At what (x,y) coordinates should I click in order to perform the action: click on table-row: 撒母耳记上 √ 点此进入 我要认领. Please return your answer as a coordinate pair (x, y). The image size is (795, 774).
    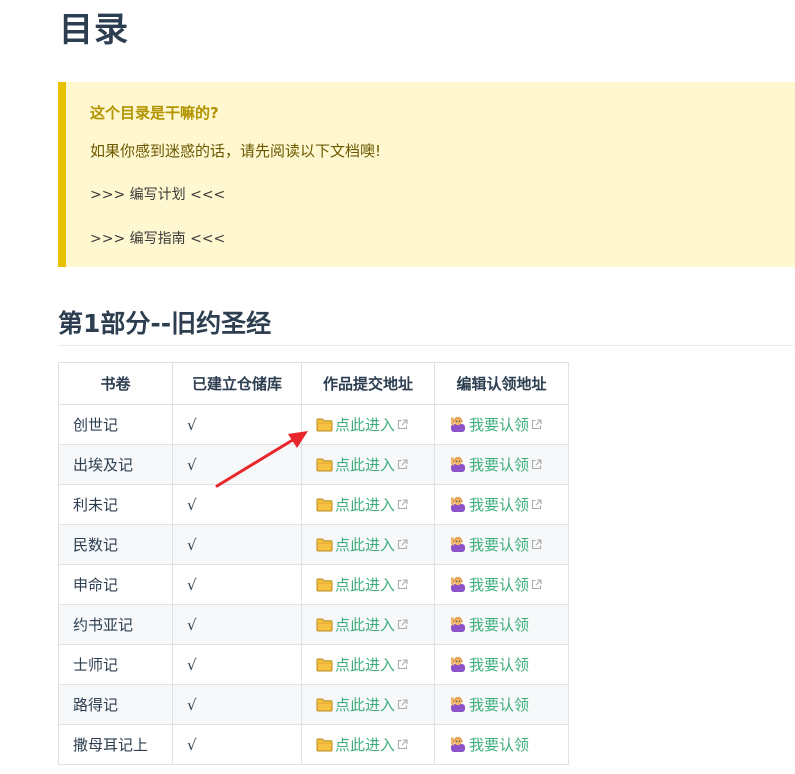
    Looking at the image, I should click on (313, 744).